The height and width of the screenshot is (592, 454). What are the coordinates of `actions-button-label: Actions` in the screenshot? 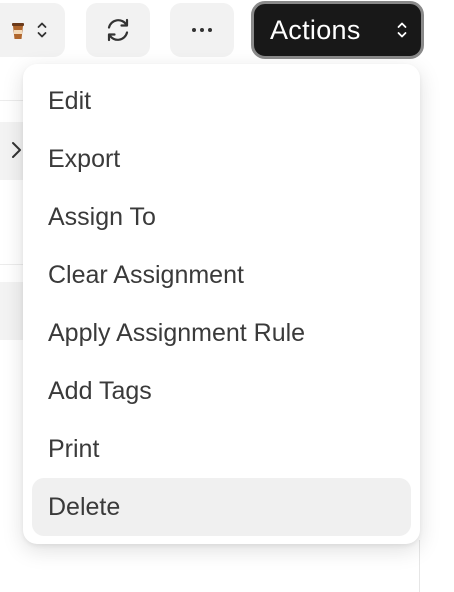 It's located at (315, 29).